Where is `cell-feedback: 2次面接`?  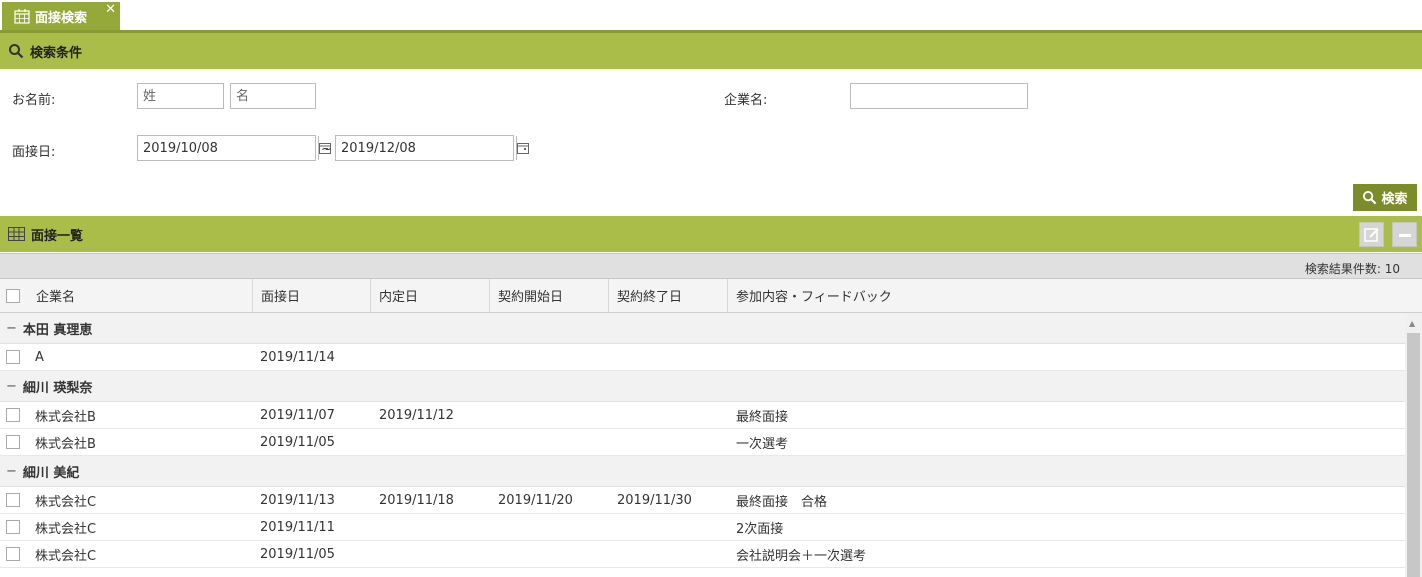
cell-feedback: 2次面接 is located at coordinates (760, 529).